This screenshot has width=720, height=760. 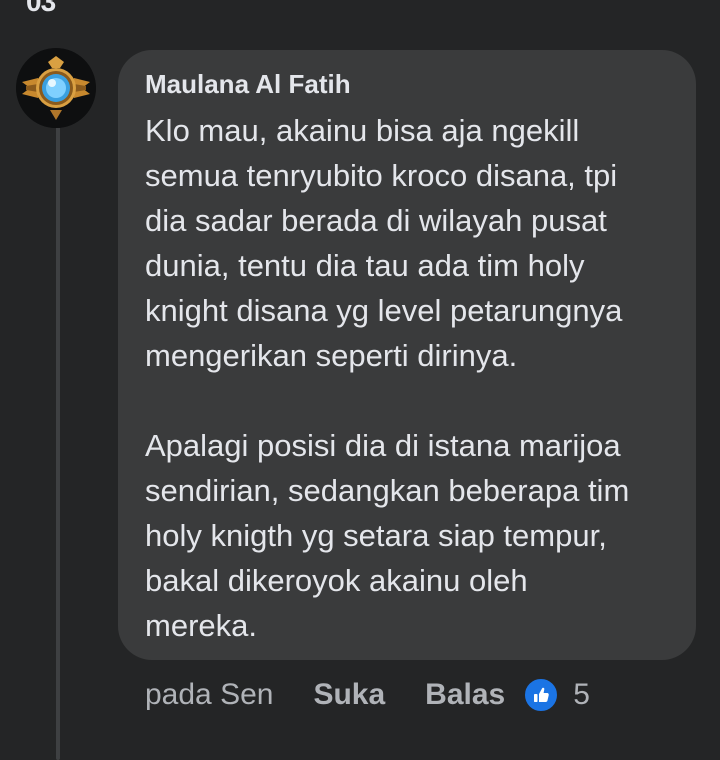 I want to click on avatar, so click(x=56, y=88).